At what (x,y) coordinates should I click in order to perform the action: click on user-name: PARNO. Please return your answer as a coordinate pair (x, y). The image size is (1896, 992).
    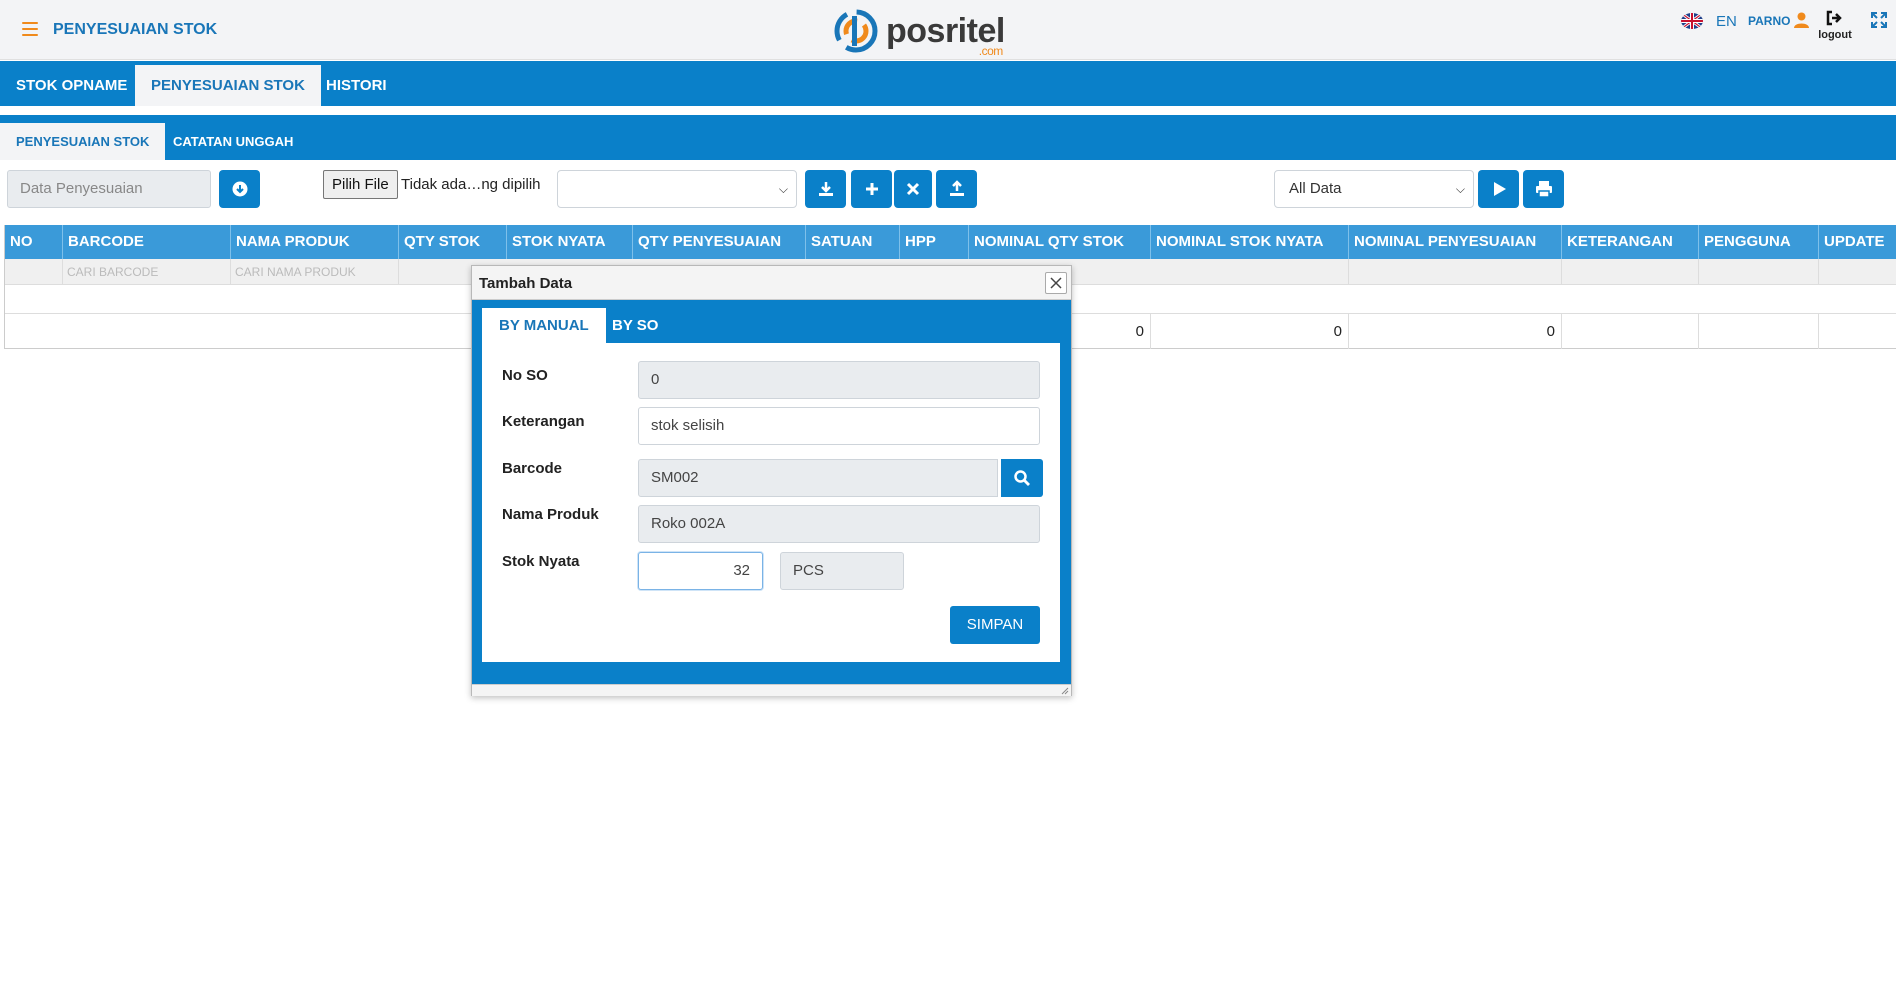
    Looking at the image, I should click on (1769, 21).